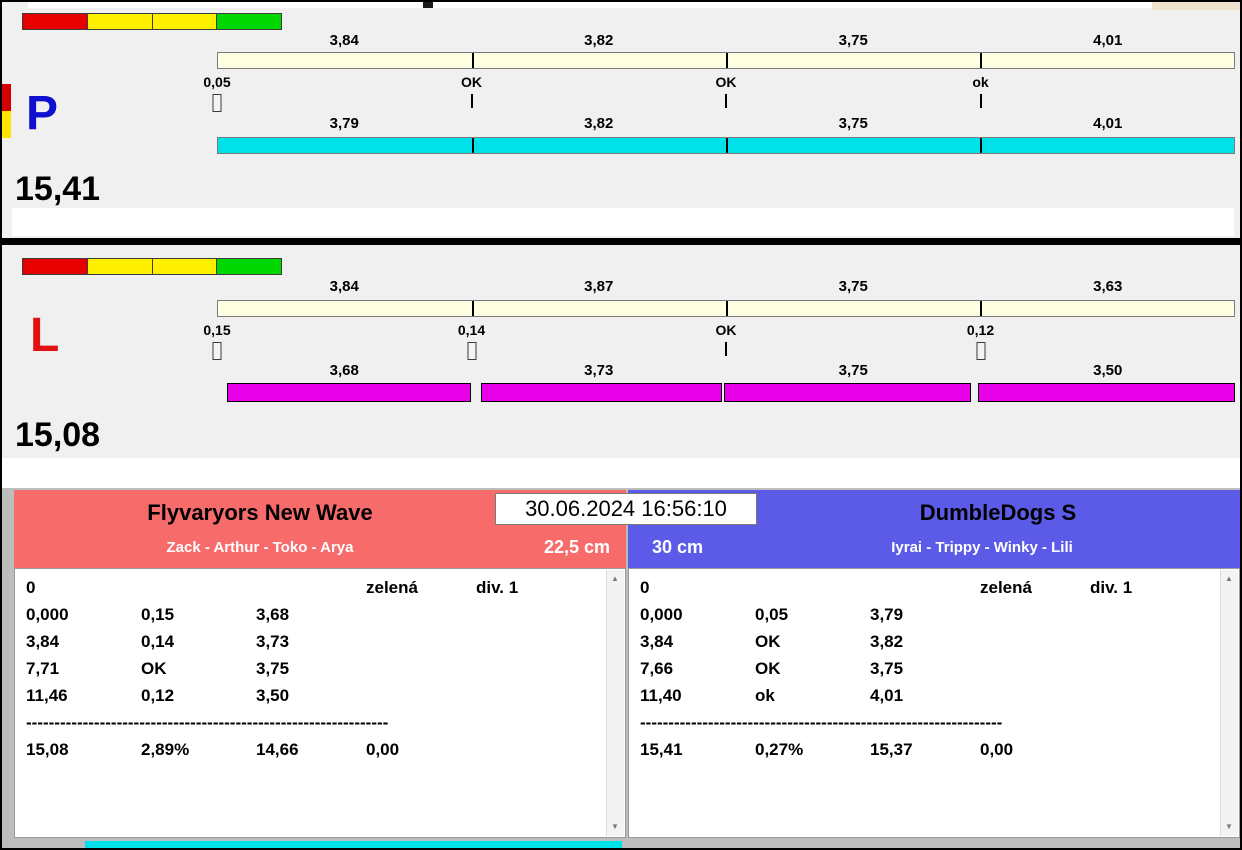 This screenshot has width=1242, height=850. I want to click on lane-p-upper-bar, so click(726, 60).